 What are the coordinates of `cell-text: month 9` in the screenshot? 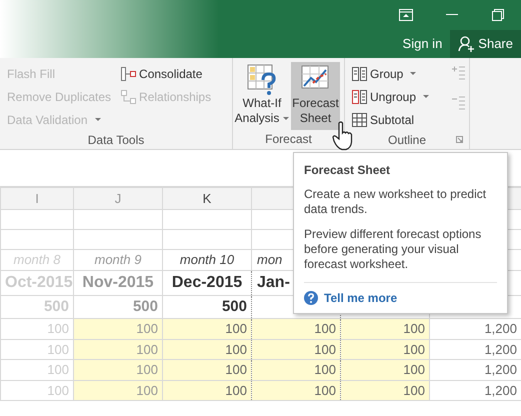 It's located at (118, 259).